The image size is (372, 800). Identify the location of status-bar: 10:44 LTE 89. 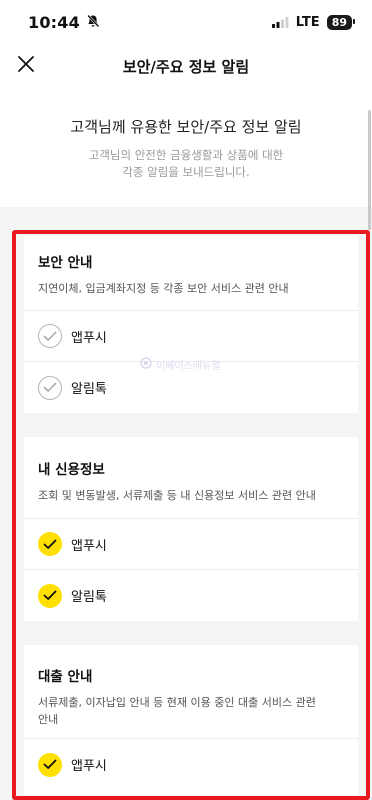
(186, 22).